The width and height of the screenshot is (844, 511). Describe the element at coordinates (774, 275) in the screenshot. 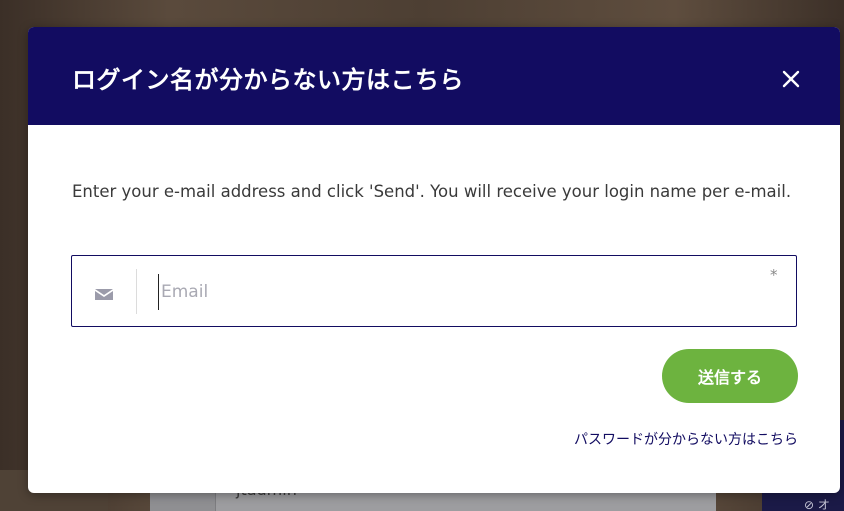

I see `required-mark: *` at that location.